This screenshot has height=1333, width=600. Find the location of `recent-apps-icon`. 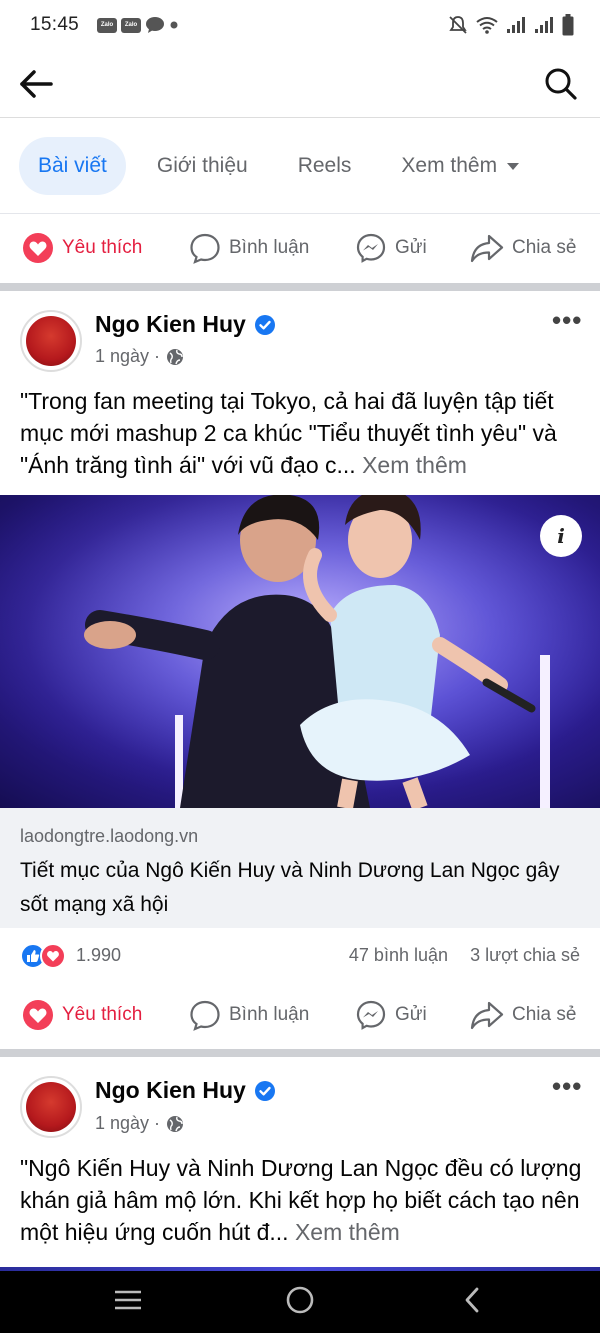

recent-apps-icon is located at coordinates (128, 1300).